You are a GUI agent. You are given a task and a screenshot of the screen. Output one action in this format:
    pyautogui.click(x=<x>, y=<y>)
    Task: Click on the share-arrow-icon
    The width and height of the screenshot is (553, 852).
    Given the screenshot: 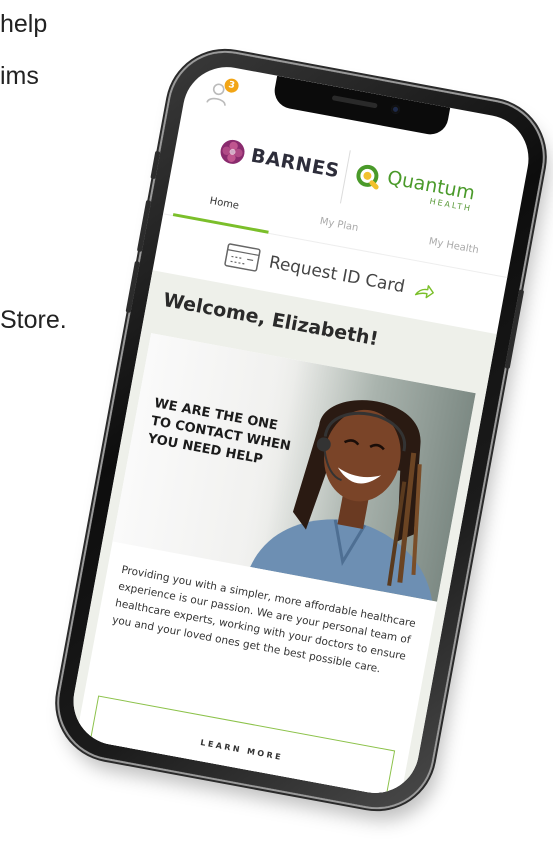 What is the action you would take?
    pyautogui.click(x=424, y=292)
    